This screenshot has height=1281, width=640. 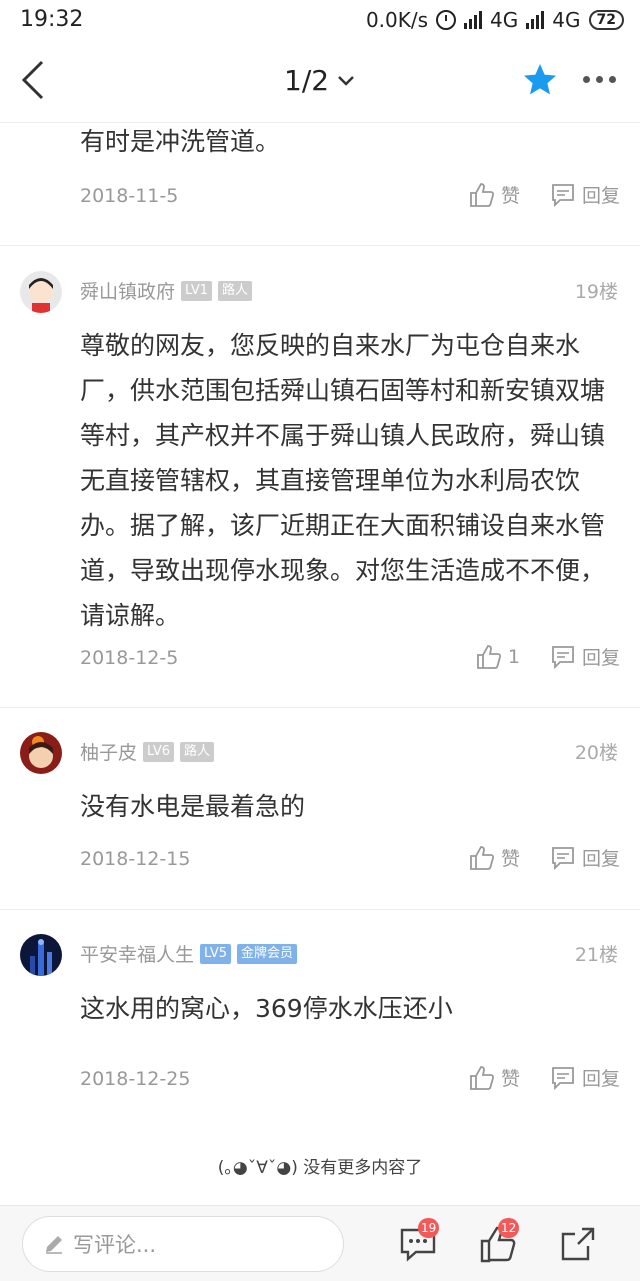 I want to click on like-count-badge: 12, so click(x=509, y=1228).